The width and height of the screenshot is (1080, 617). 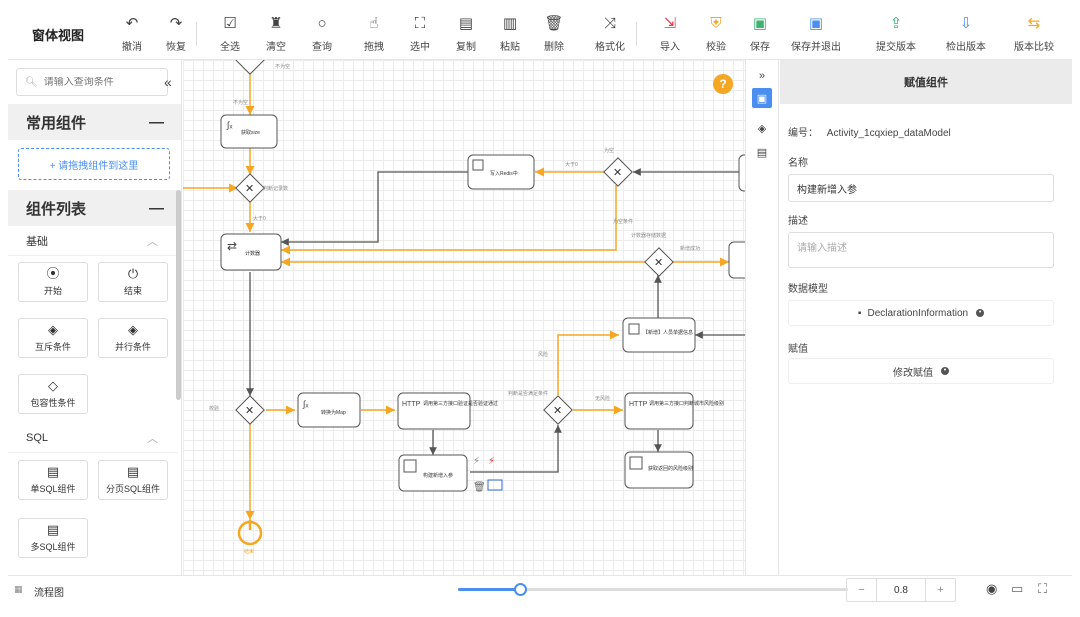 I want to click on component-multi-sql: ▤ 多SQL组件, so click(x=53, y=538).